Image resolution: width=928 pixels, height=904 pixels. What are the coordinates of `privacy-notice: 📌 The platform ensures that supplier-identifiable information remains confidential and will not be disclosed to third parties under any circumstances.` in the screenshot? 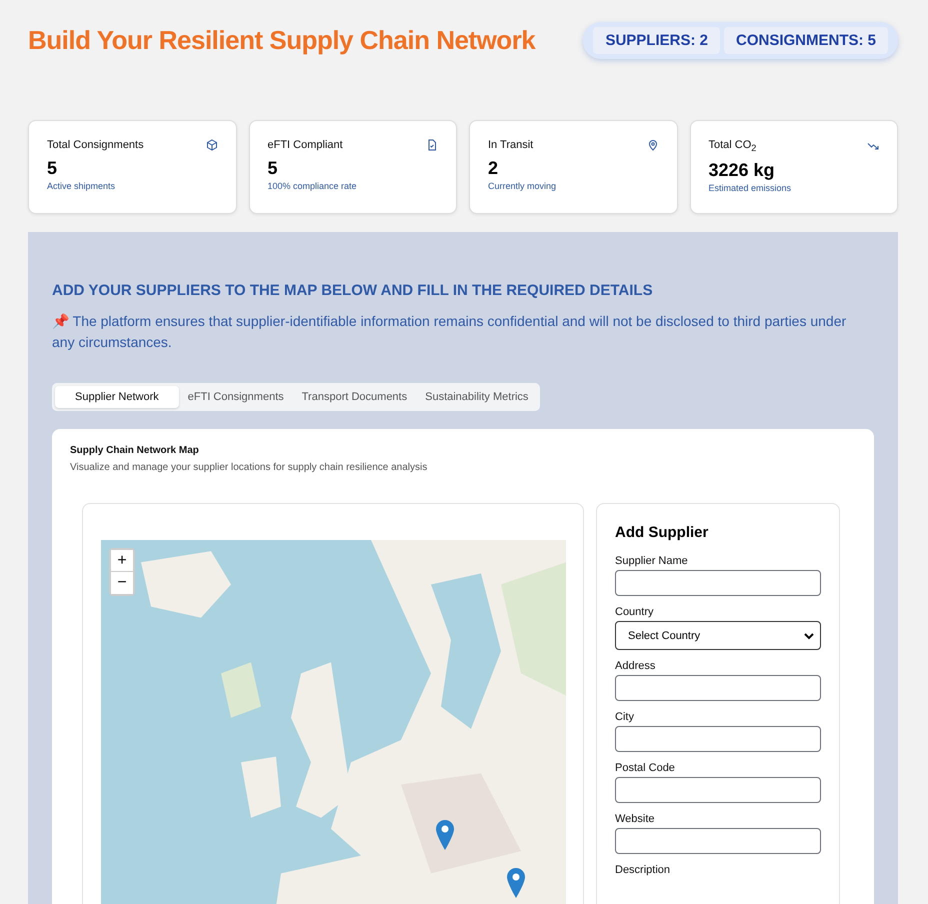 It's located at (450, 332).